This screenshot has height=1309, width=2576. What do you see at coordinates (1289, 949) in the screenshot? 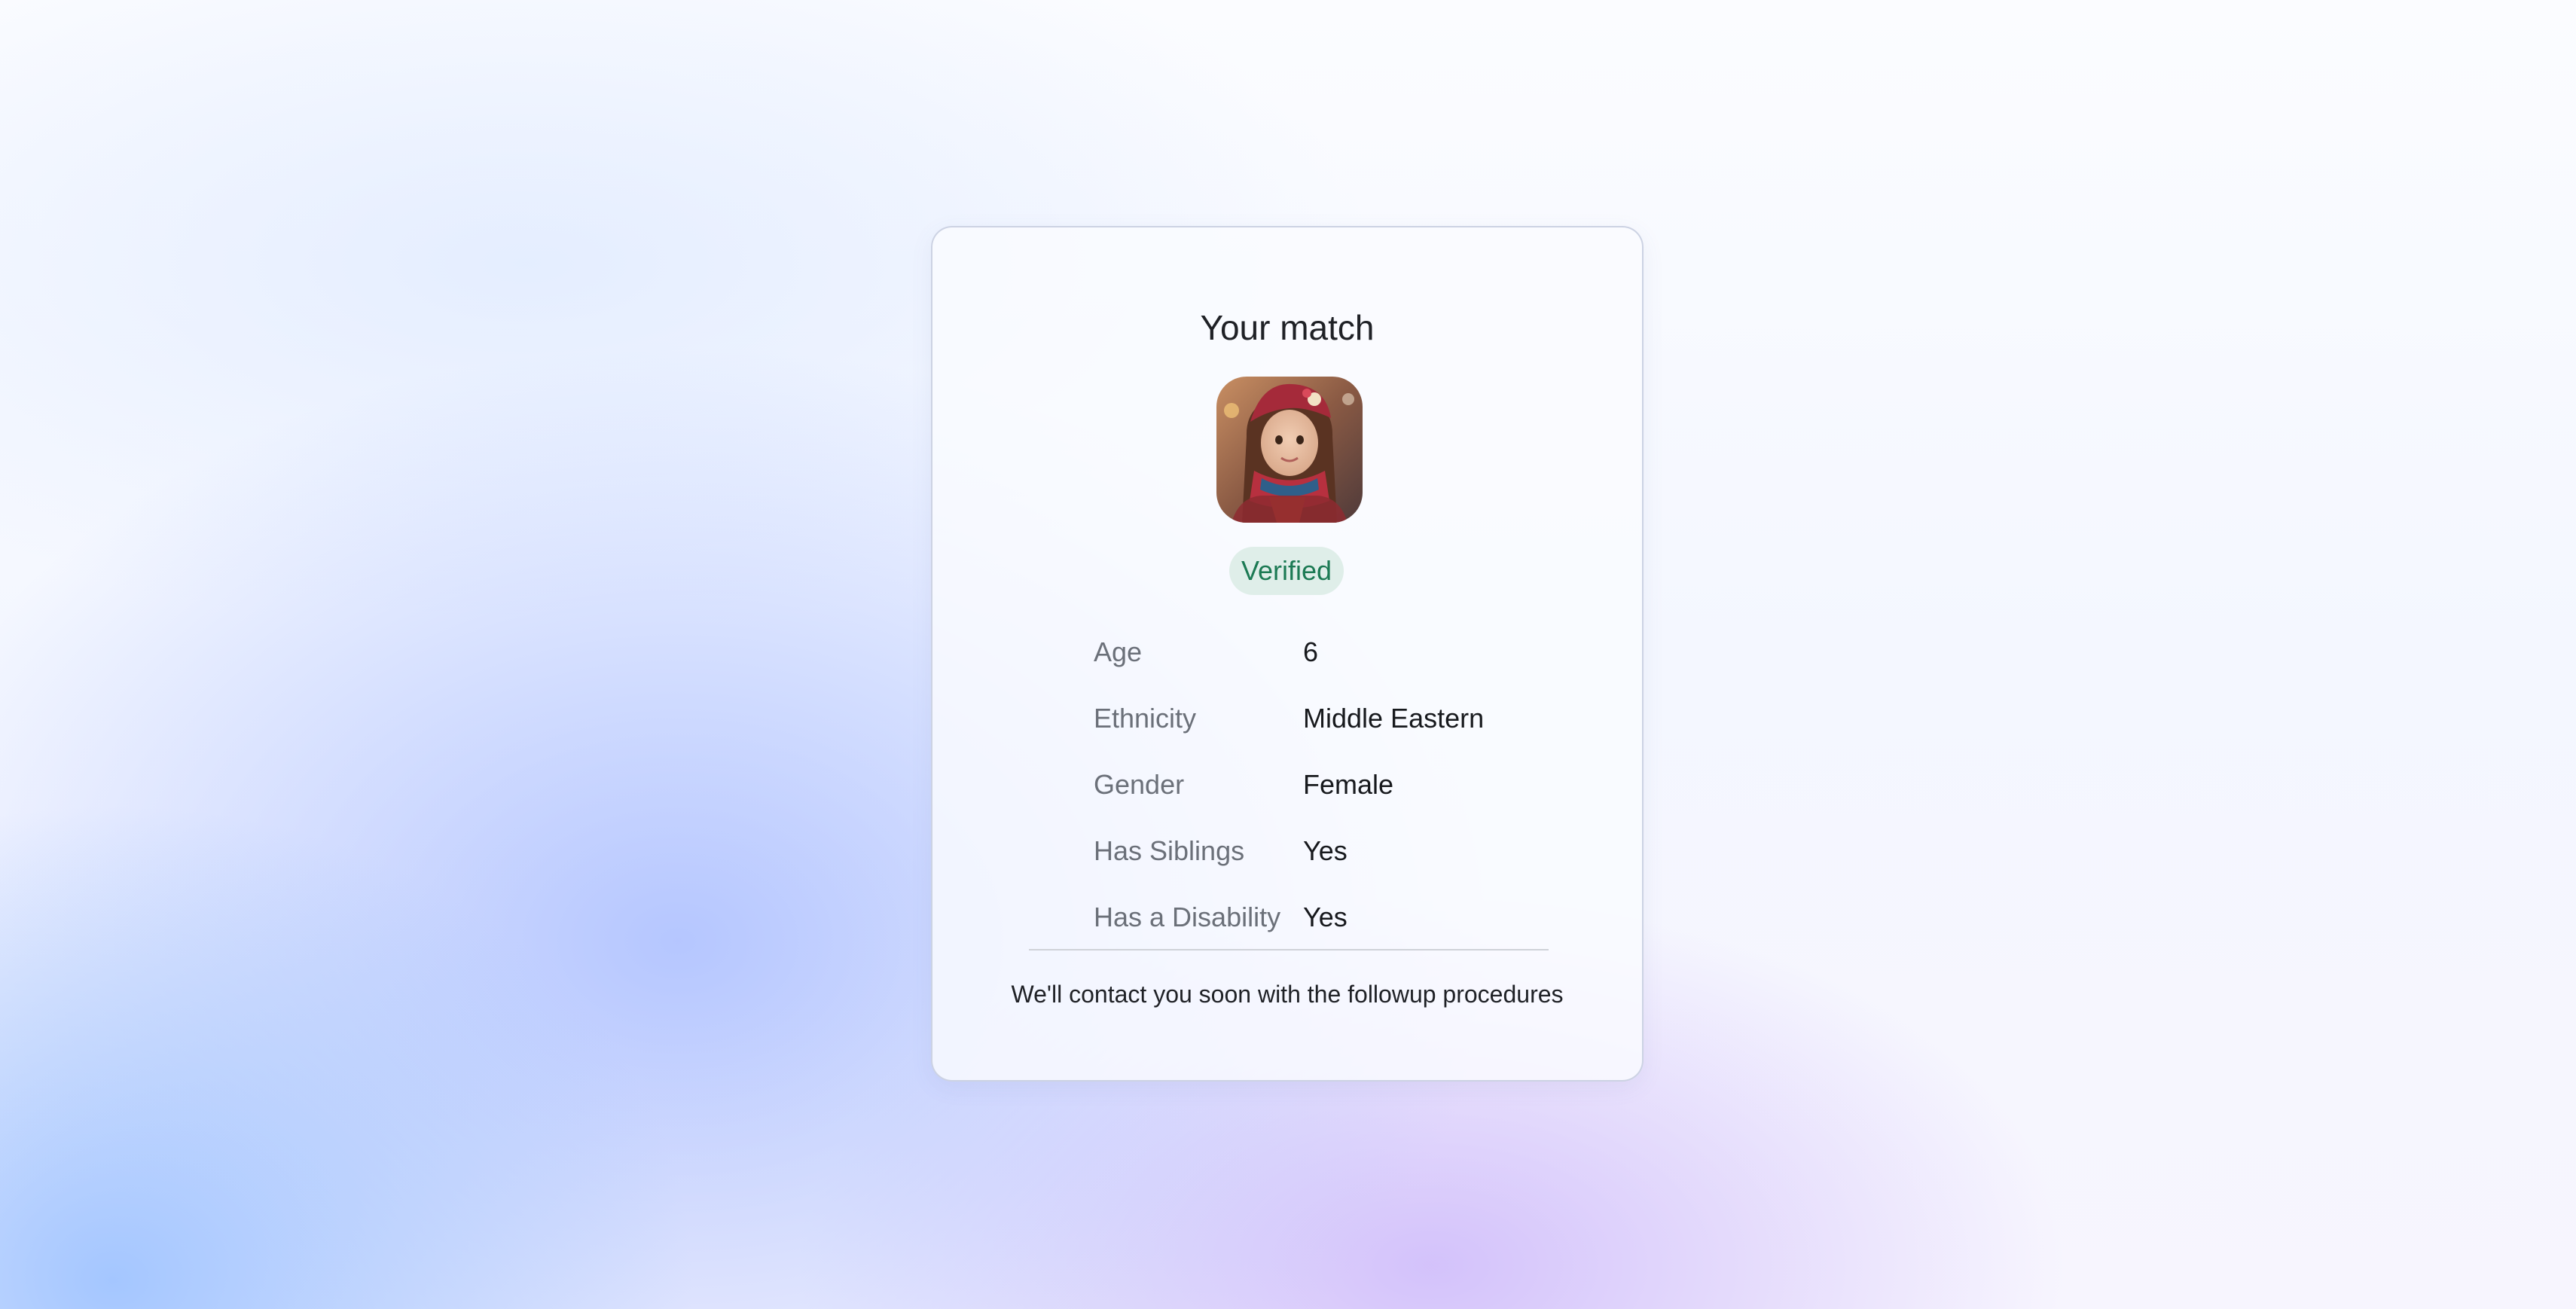
I see `divider` at bounding box center [1289, 949].